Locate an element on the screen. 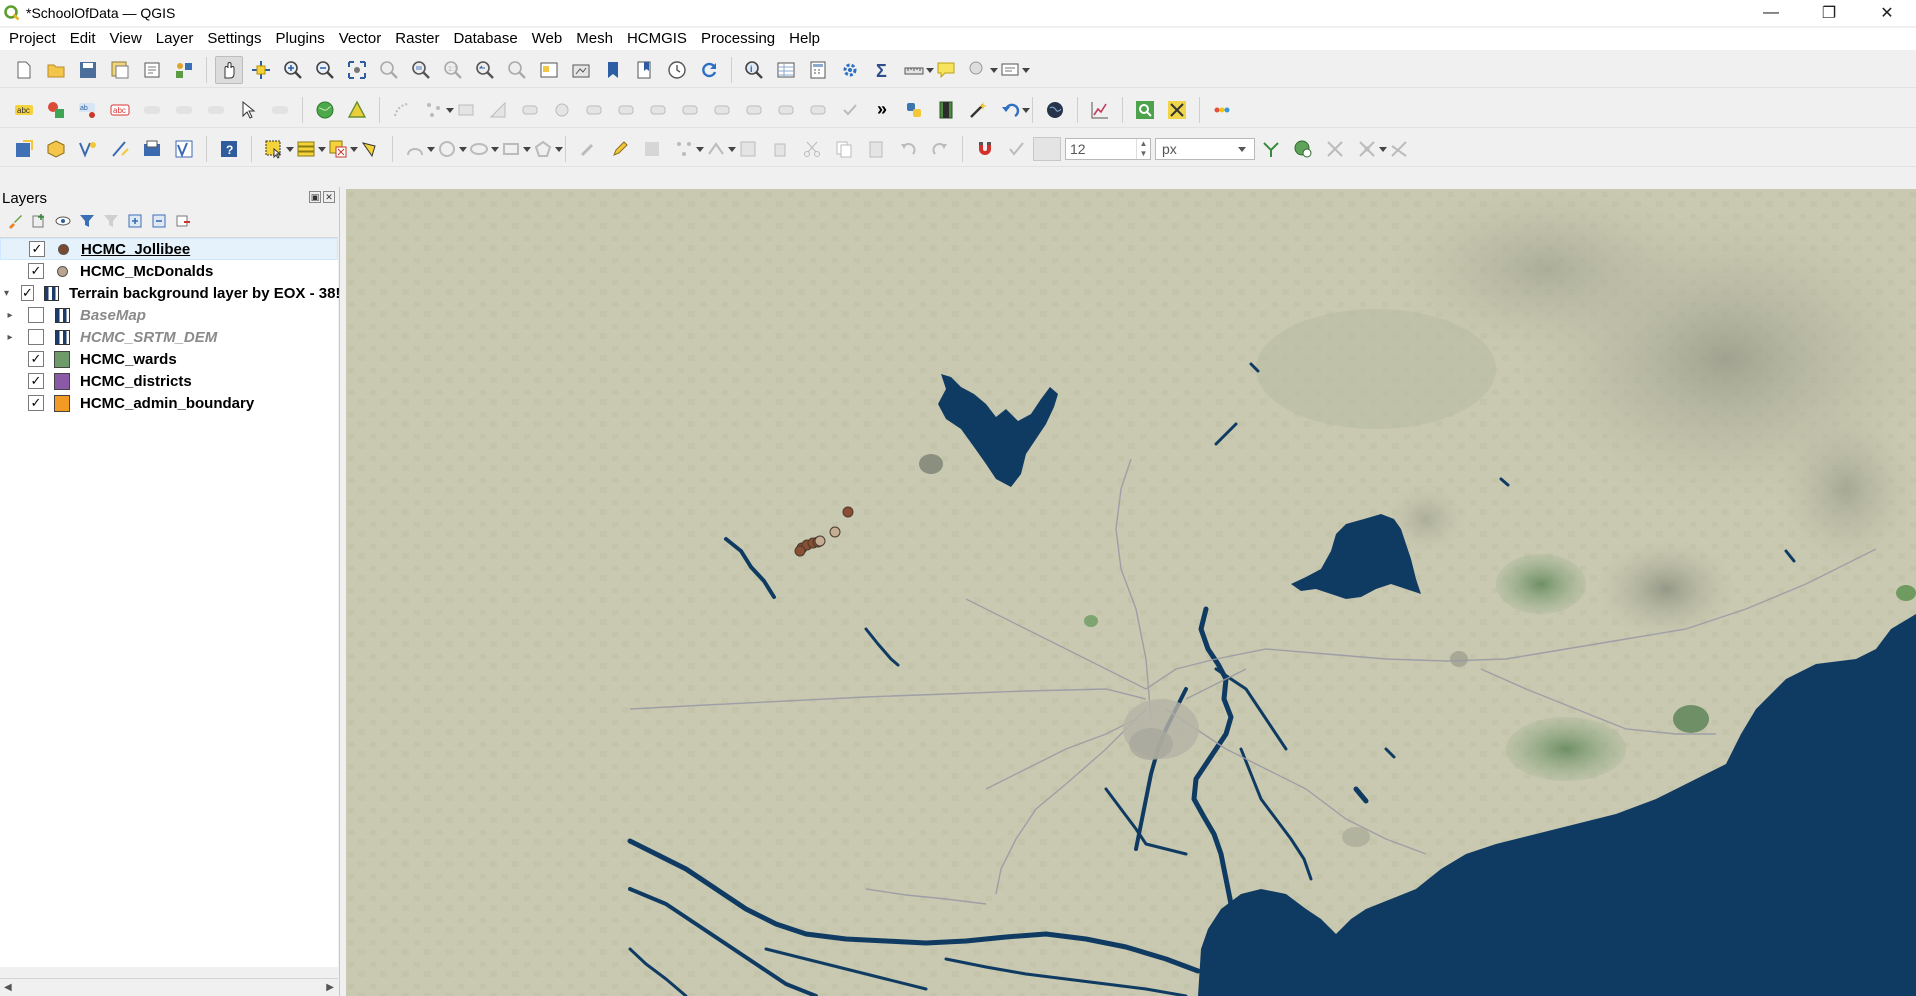 The height and width of the screenshot is (996, 1916). new-project-button is located at coordinates (24, 70).